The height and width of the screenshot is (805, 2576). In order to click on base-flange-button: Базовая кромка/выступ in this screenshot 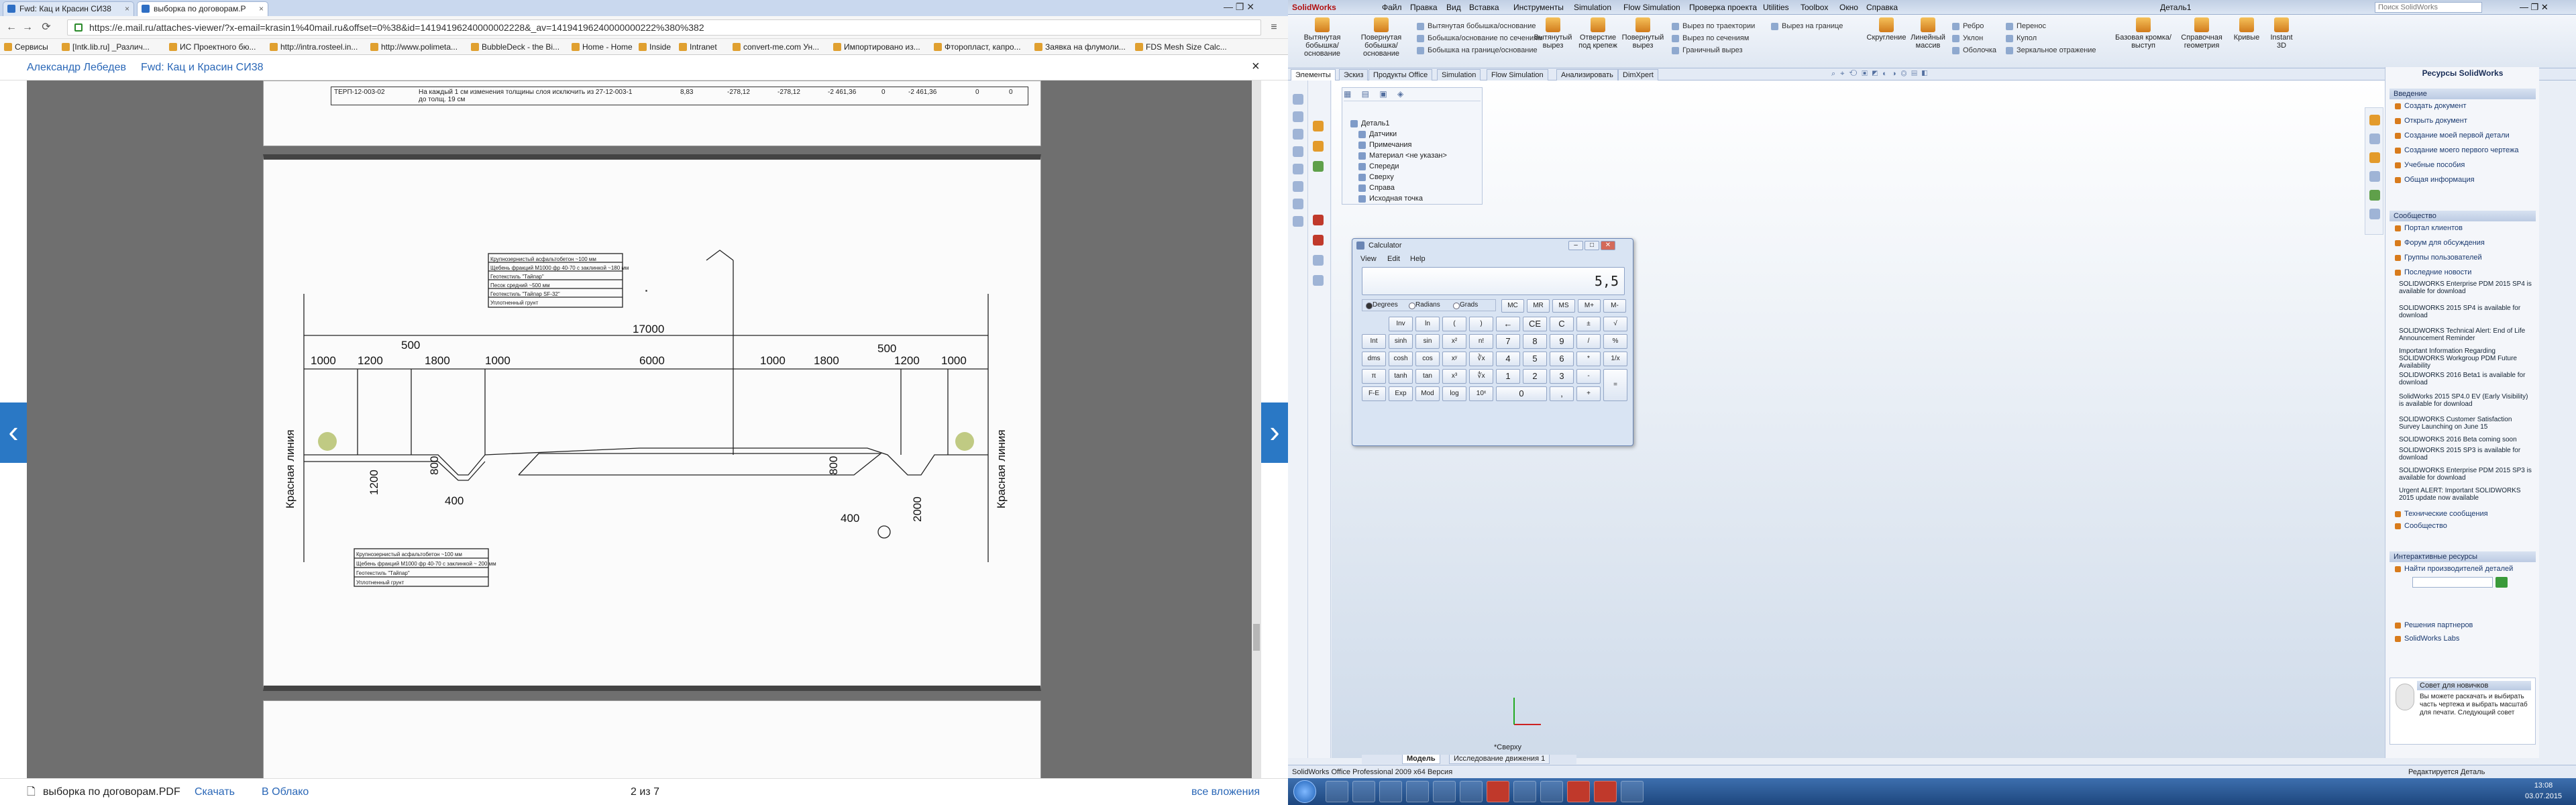, I will do `click(2143, 33)`.